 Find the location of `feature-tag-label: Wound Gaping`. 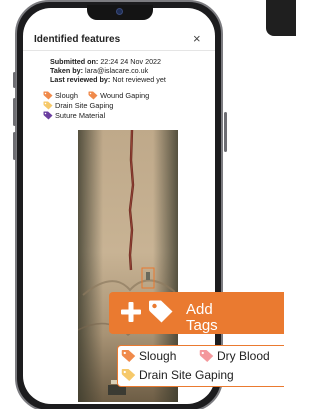

feature-tag-label: Wound Gaping is located at coordinates (125, 95).